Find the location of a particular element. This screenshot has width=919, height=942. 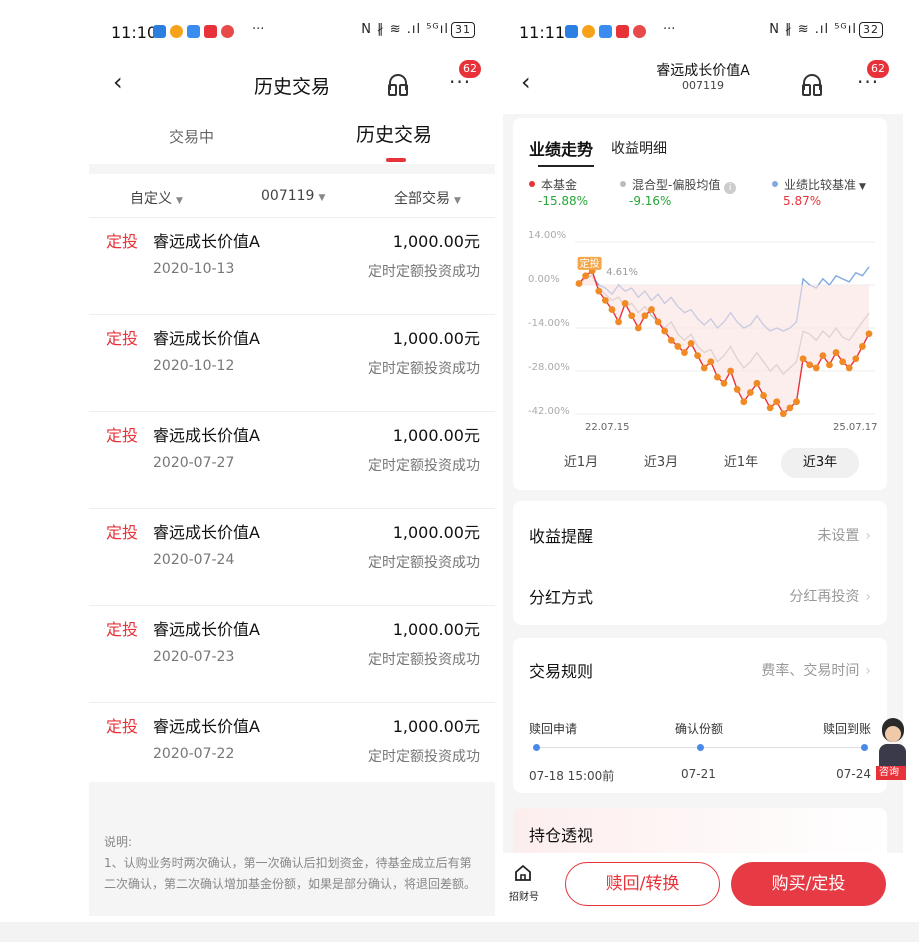

filter-date-label: 自定义 is located at coordinates (151, 199).